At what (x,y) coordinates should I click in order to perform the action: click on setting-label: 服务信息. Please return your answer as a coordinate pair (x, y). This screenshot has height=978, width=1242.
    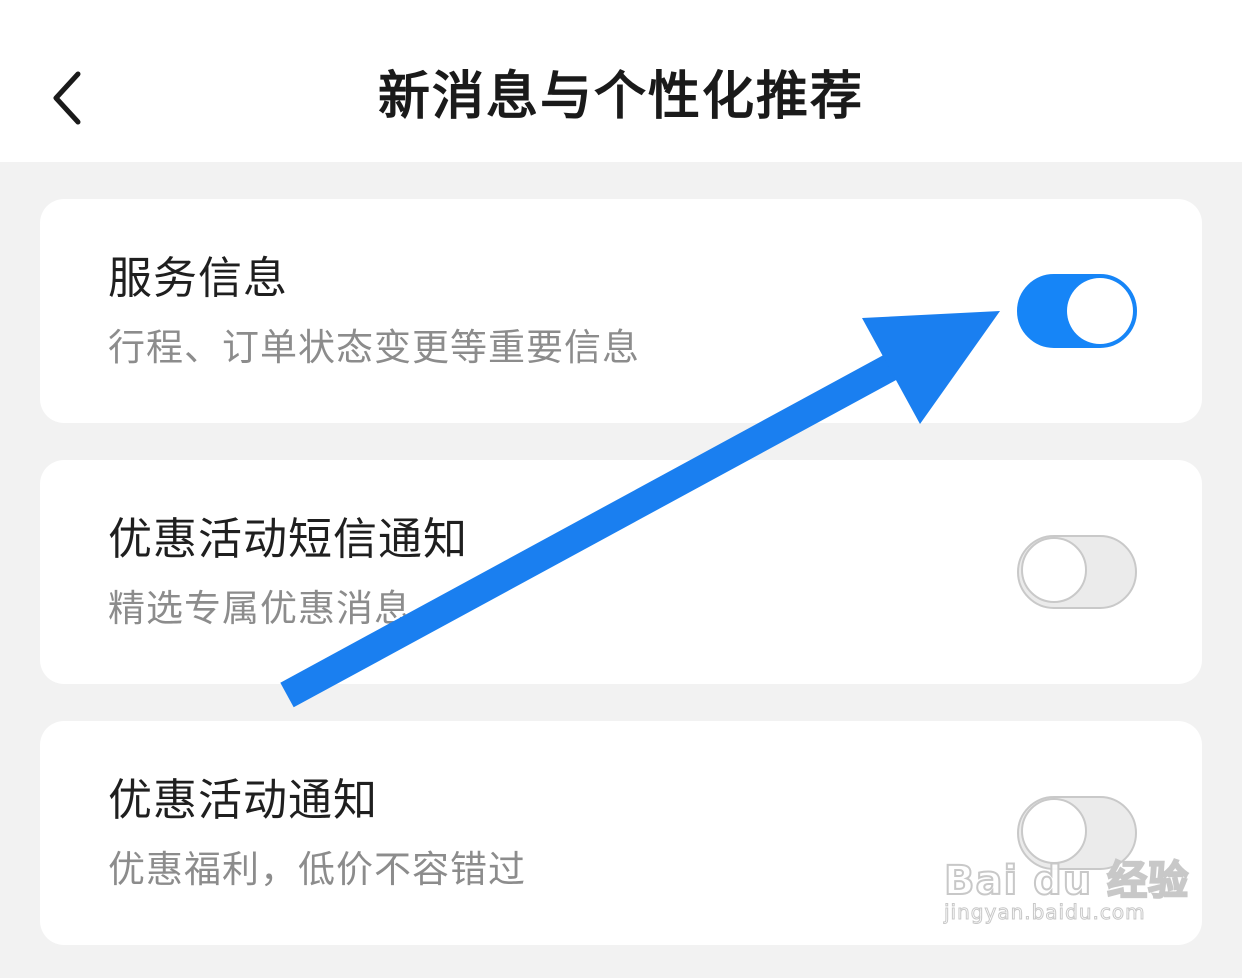
    Looking at the image, I should click on (198, 278).